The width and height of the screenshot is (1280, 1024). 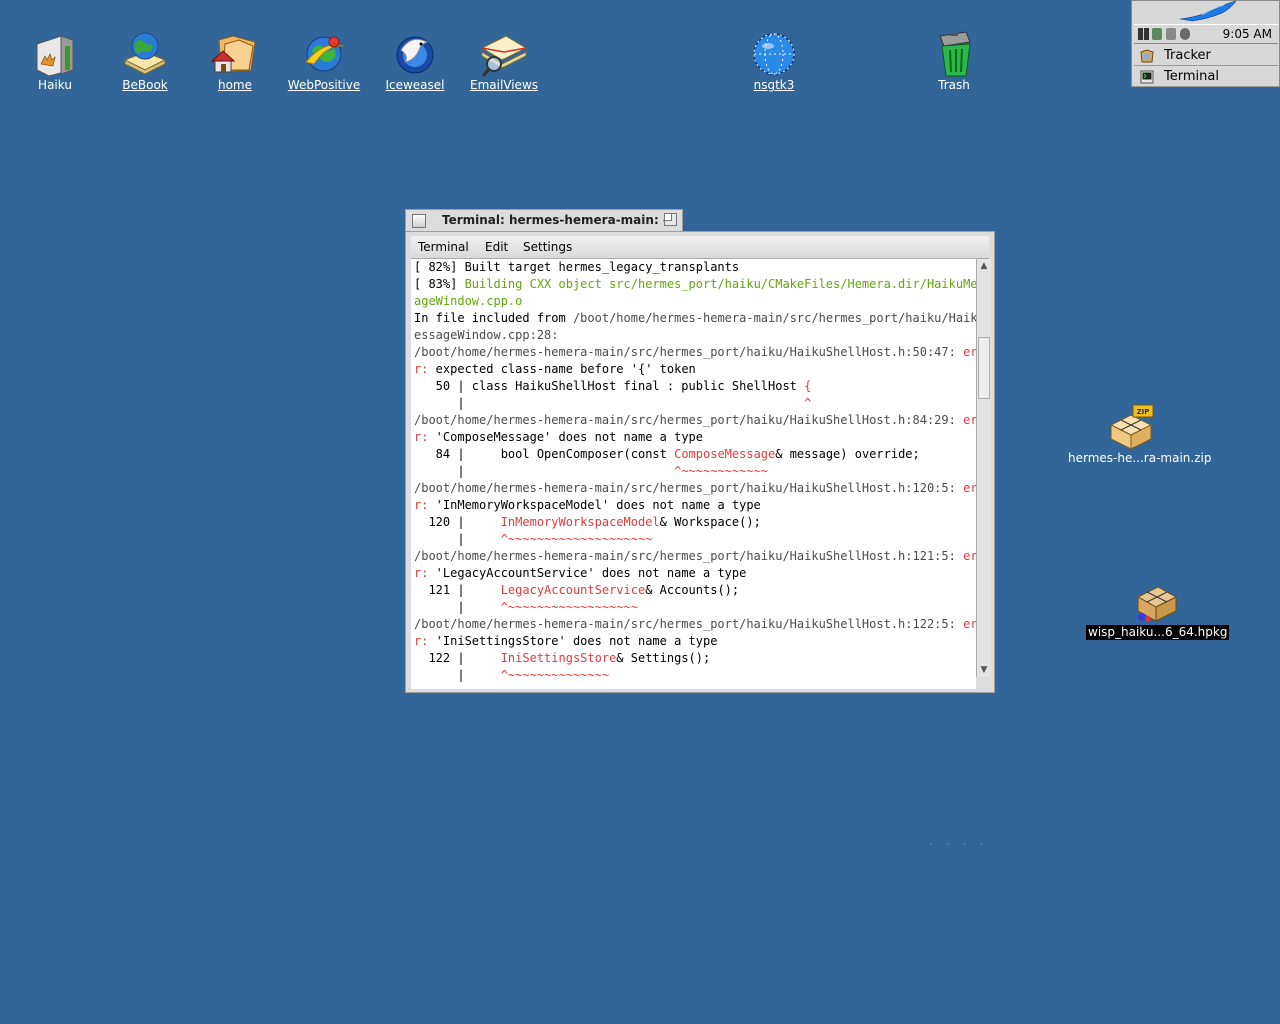 I want to click on desktop-icon-hpkg: wisp_haiku...6_64.hpkg, so click(x=1158, y=608).